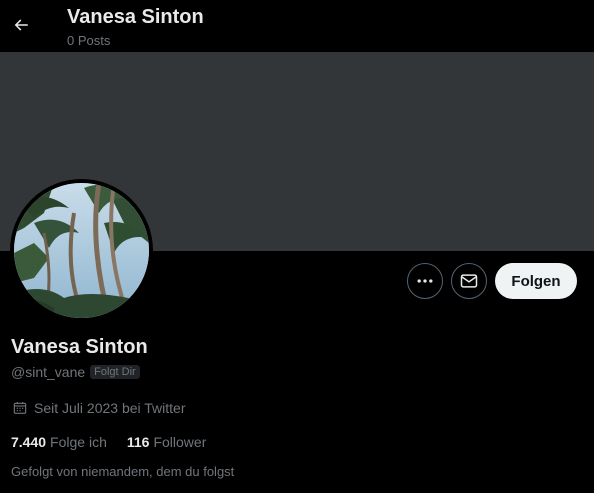 The height and width of the screenshot is (493, 594). What do you see at coordinates (297, 26) in the screenshot?
I see `top-bar: Vanesa Sinton 0 Posts` at bounding box center [297, 26].